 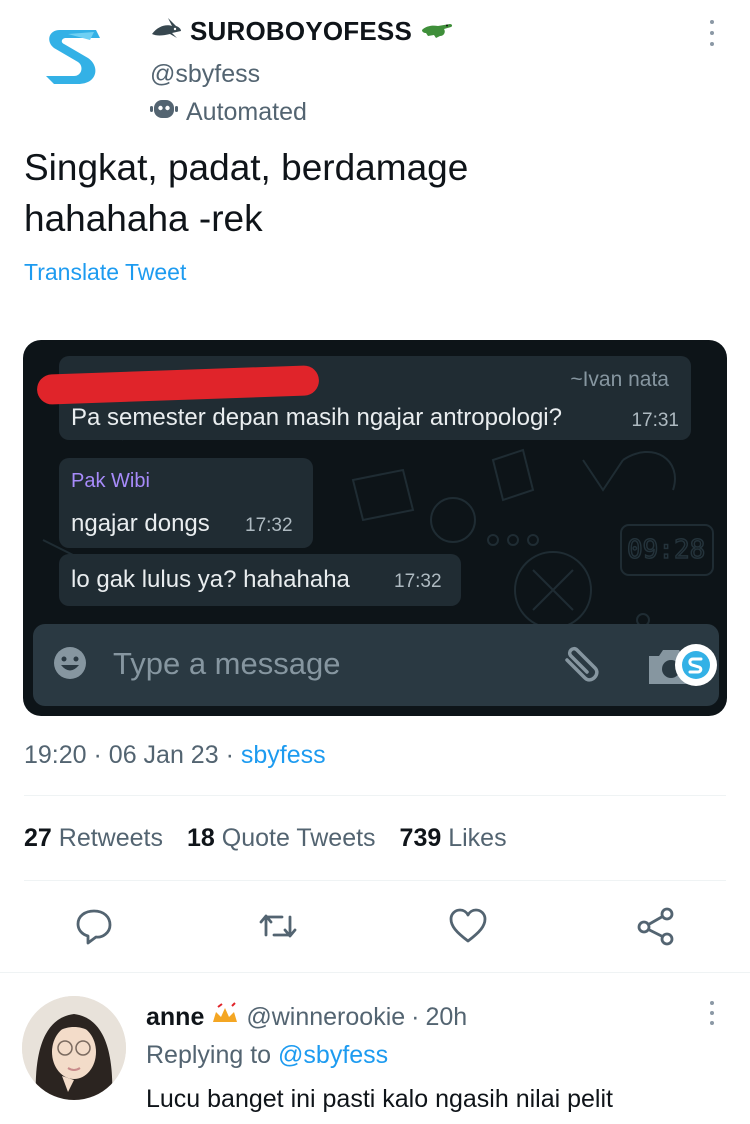 What do you see at coordinates (376, 665) in the screenshot?
I see `chat-composer: Type a message` at bounding box center [376, 665].